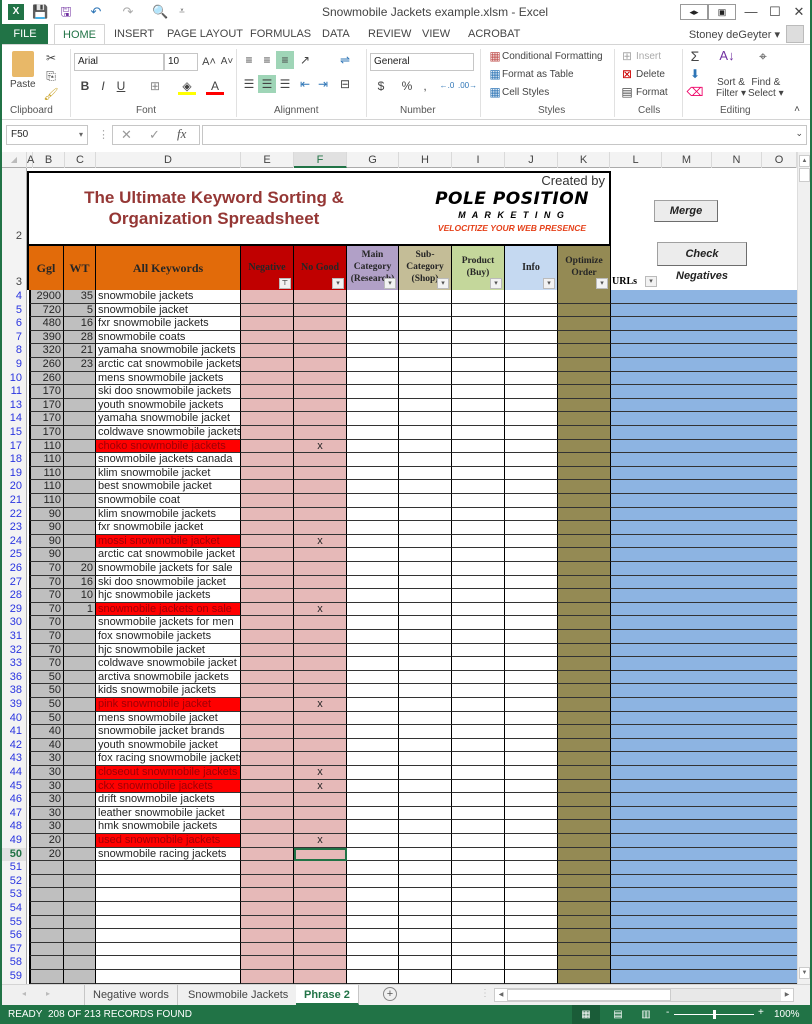 This screenshot has width=812, height=1024. What do you see at coordinates (80, 160) in the screenshot?
I see `column-header-c: C` at bounding box center [80, 160].